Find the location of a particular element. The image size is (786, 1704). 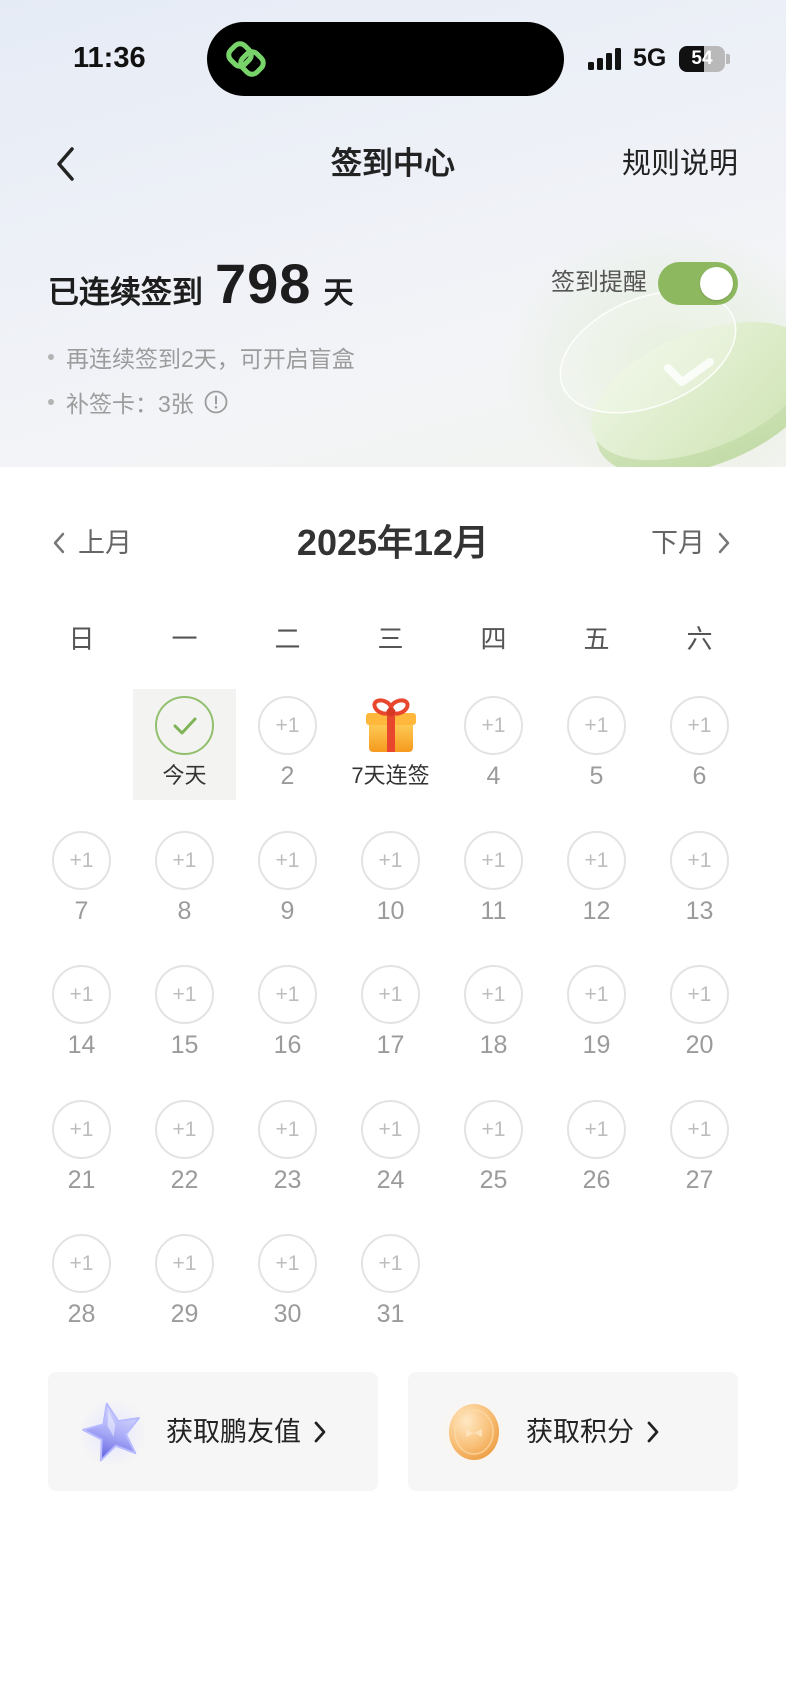

day-cell: +1 30 is located at coordinates (287, 1282).